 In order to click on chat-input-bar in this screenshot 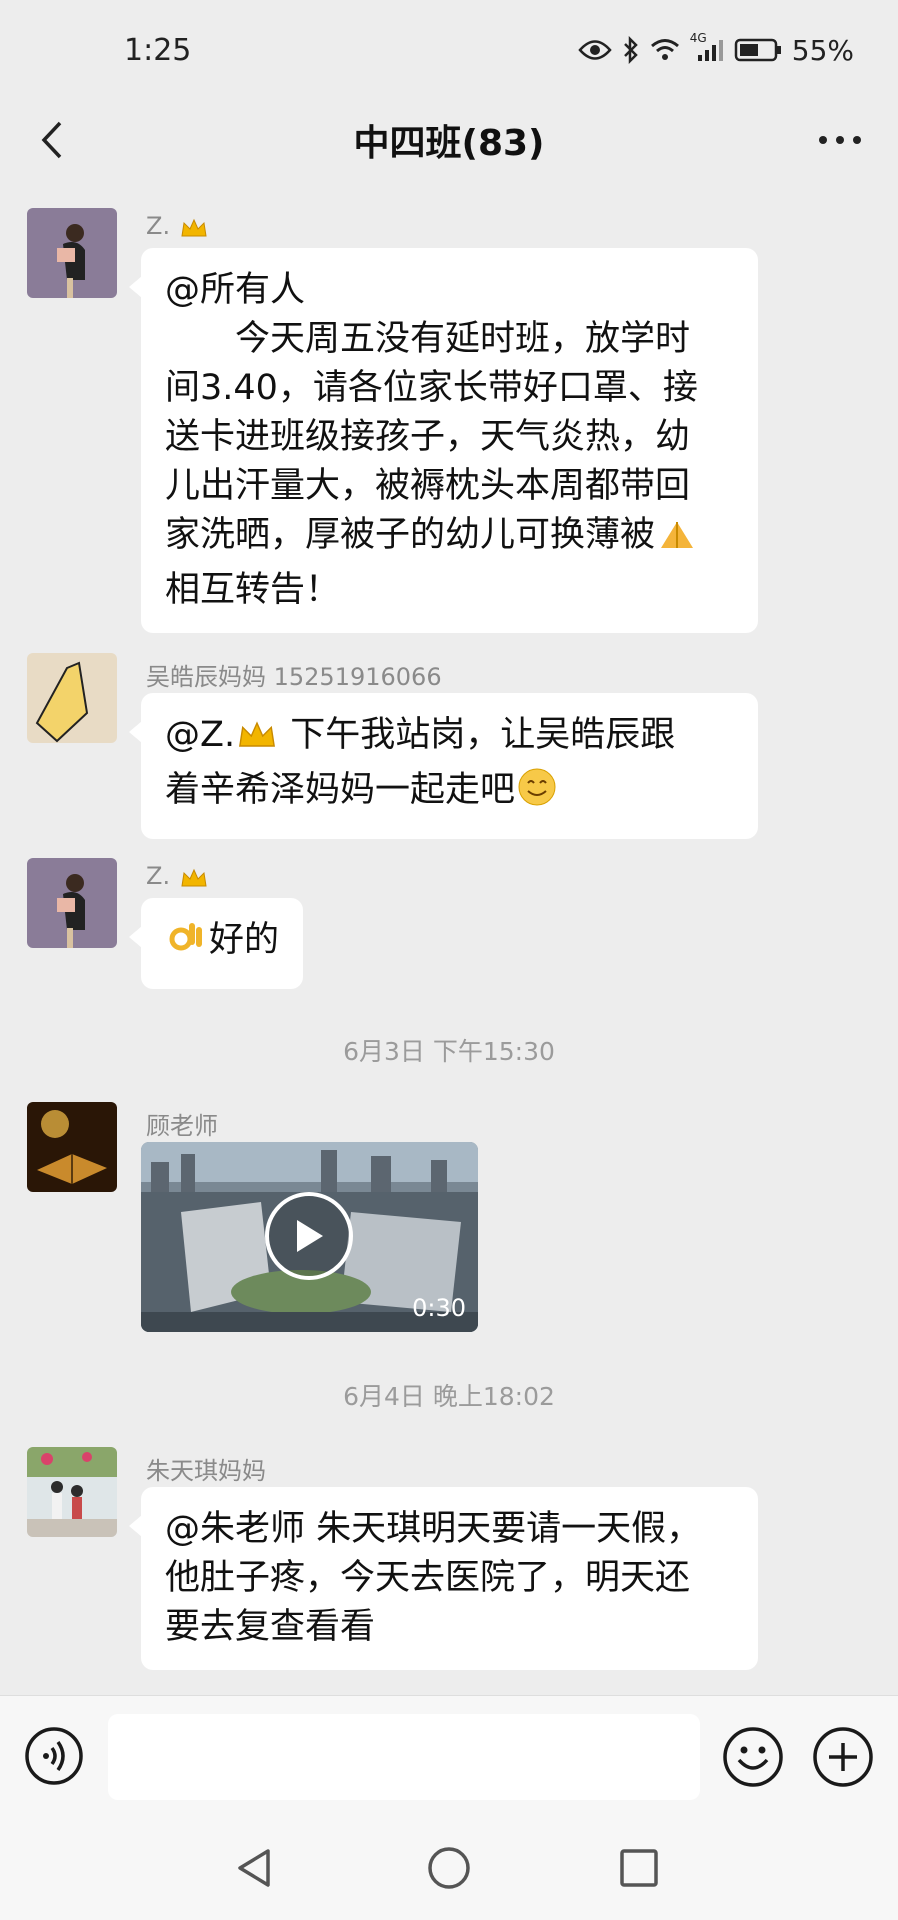, I will do `click(449, 1755)`.